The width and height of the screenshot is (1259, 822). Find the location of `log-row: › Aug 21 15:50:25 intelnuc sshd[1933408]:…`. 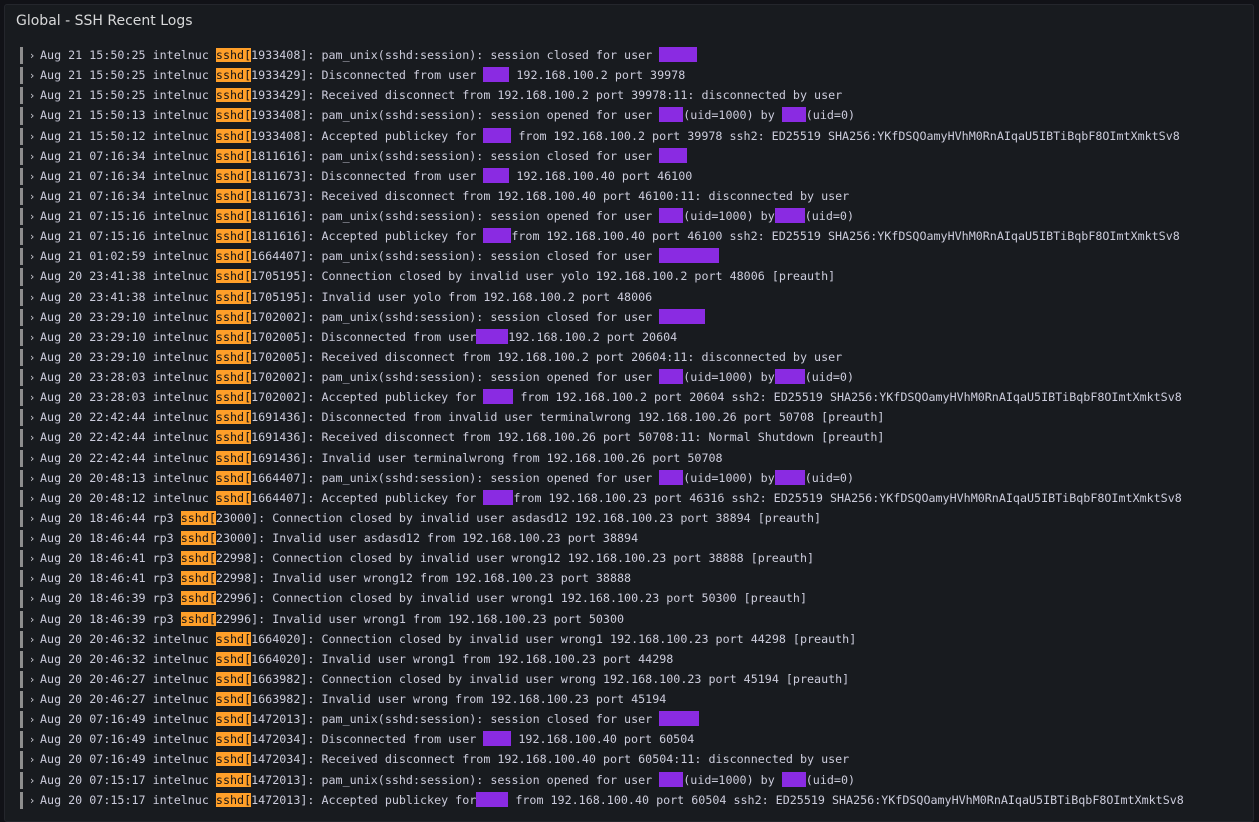

log-row: › Aug 21 15:50:25 intelnuc sshd[1933408]:… is located at coordinates (636, 55).